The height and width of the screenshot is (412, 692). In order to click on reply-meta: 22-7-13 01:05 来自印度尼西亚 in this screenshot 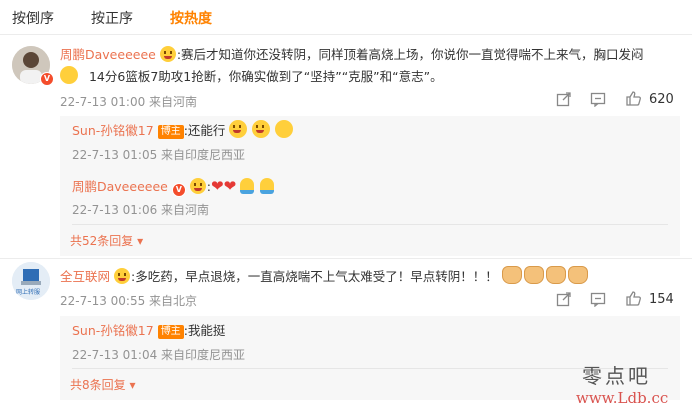, I will do `click(159, 155)`.